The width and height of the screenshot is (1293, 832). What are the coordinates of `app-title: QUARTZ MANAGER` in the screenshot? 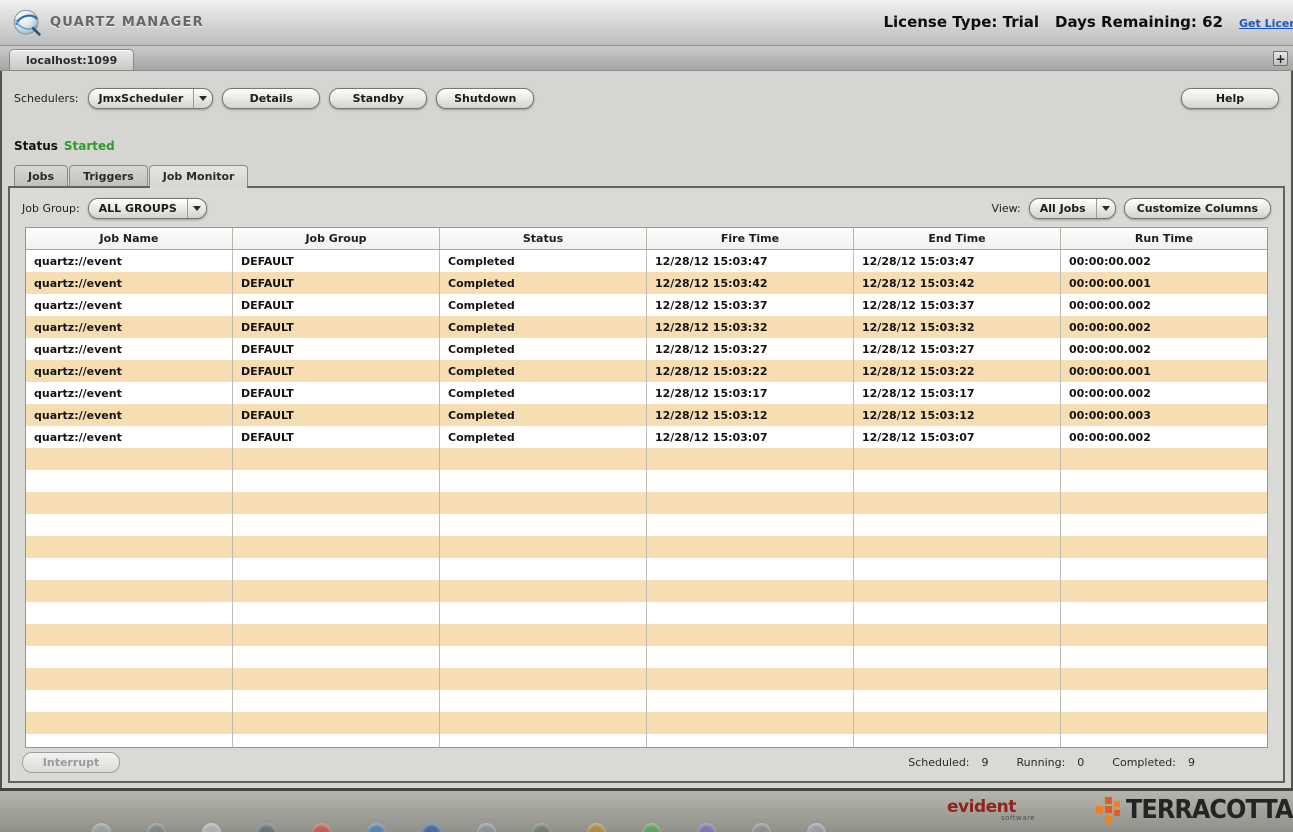 It's located at (127, 22).